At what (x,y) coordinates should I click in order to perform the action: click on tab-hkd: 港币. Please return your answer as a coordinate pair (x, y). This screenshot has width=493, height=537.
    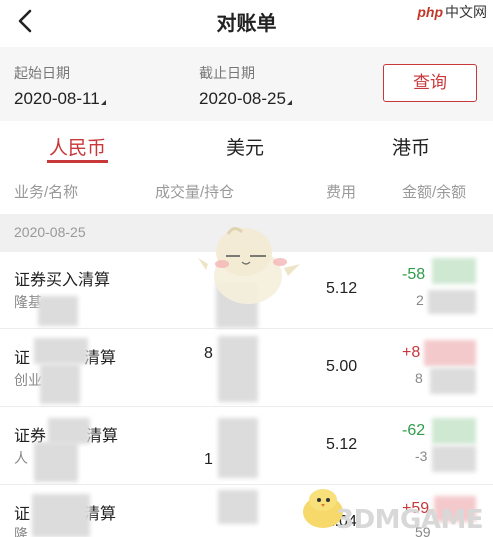
    Looking at the image, I should click on (411, 146).